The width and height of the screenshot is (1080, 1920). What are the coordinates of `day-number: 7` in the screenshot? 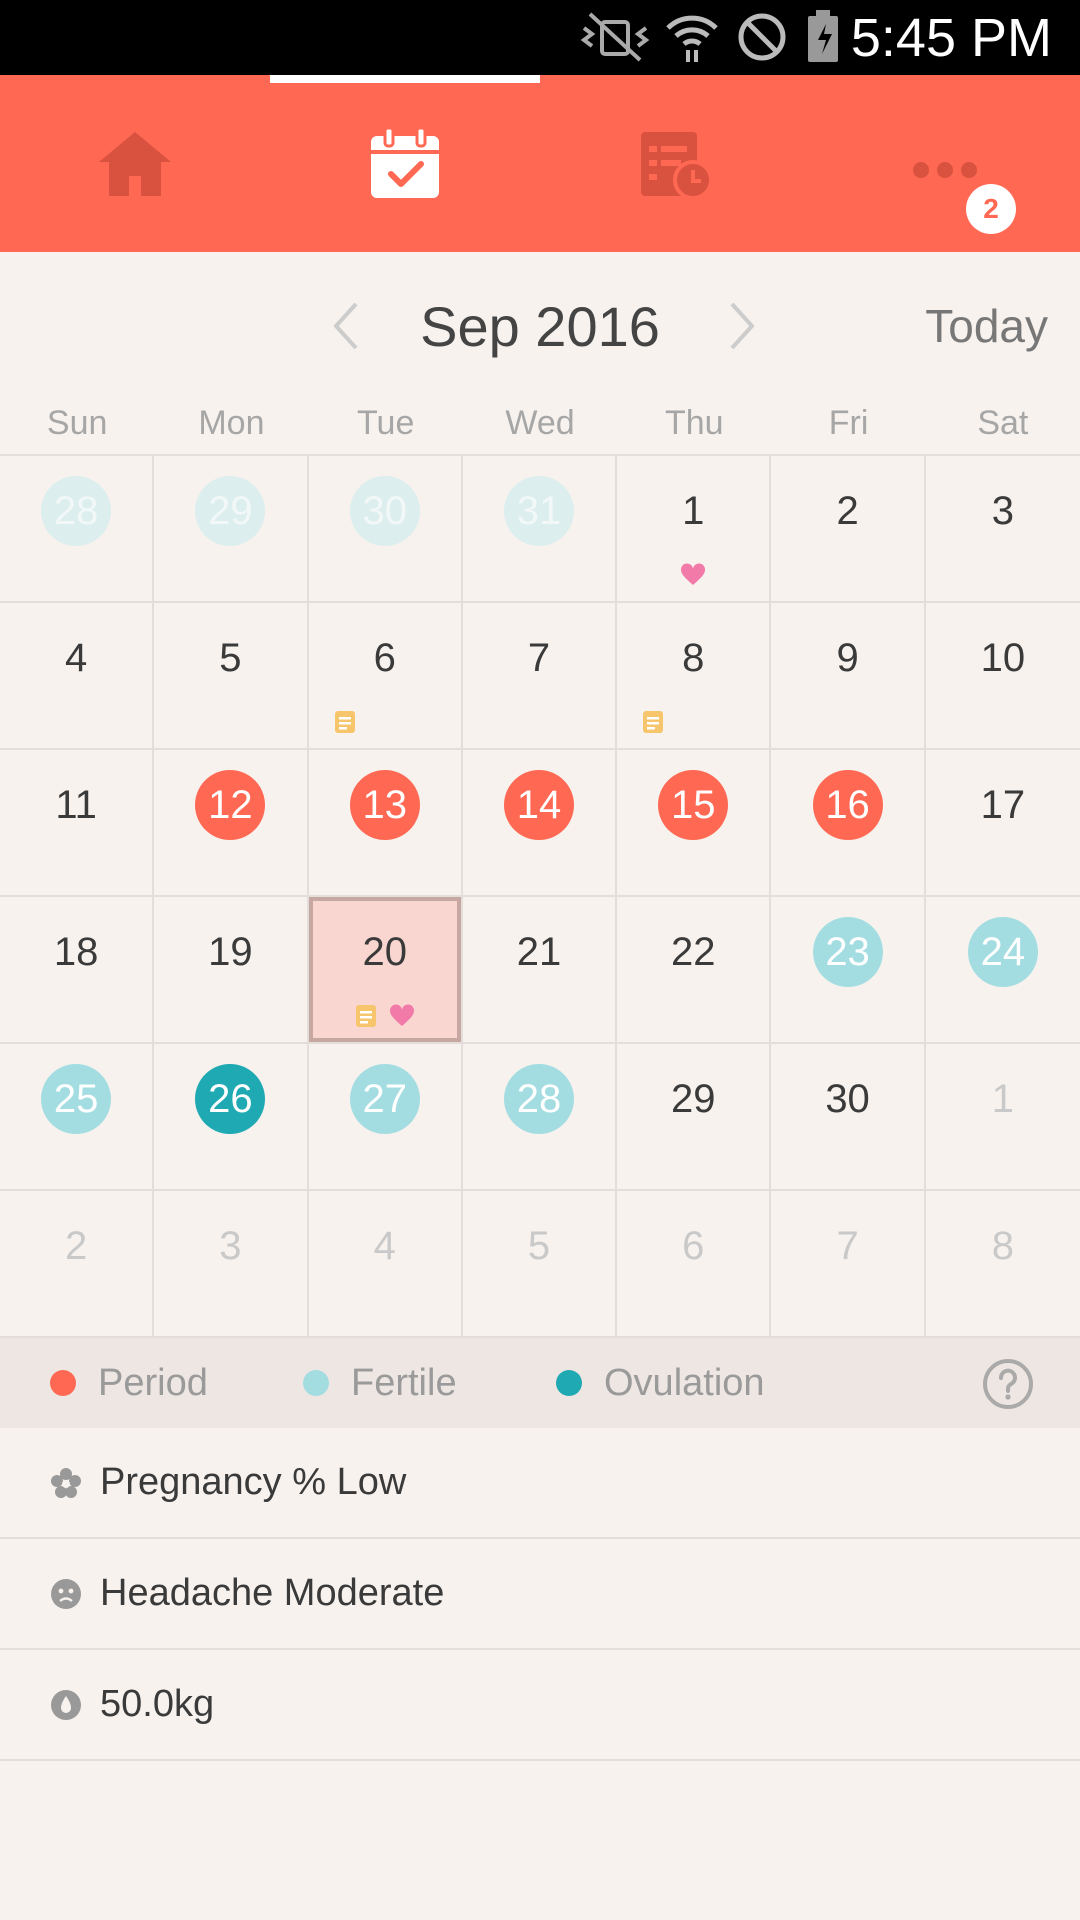 It's located at (847, 1246).